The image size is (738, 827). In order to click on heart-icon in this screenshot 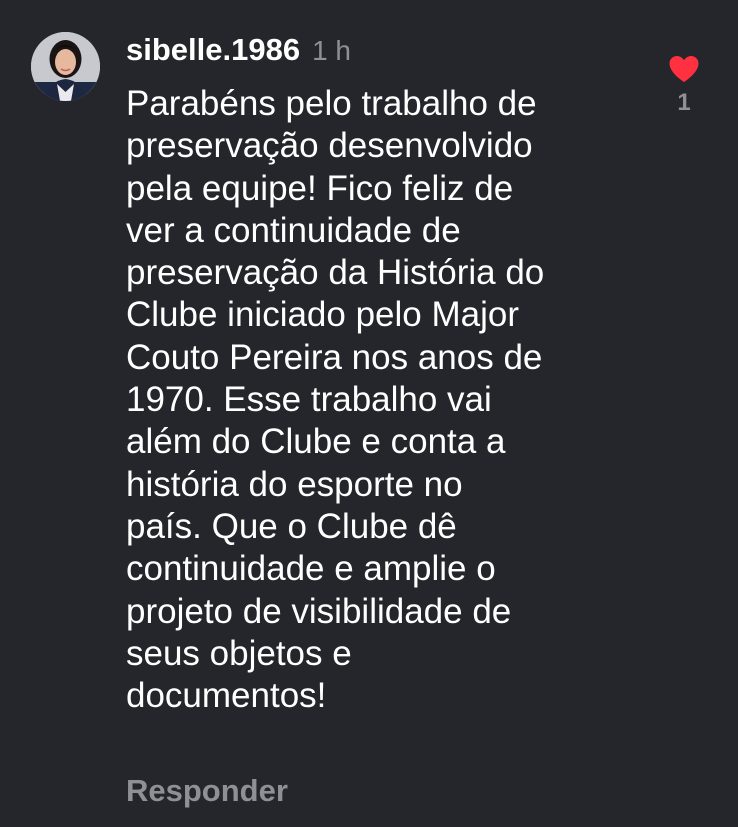, I will do `click(684, 69)`.